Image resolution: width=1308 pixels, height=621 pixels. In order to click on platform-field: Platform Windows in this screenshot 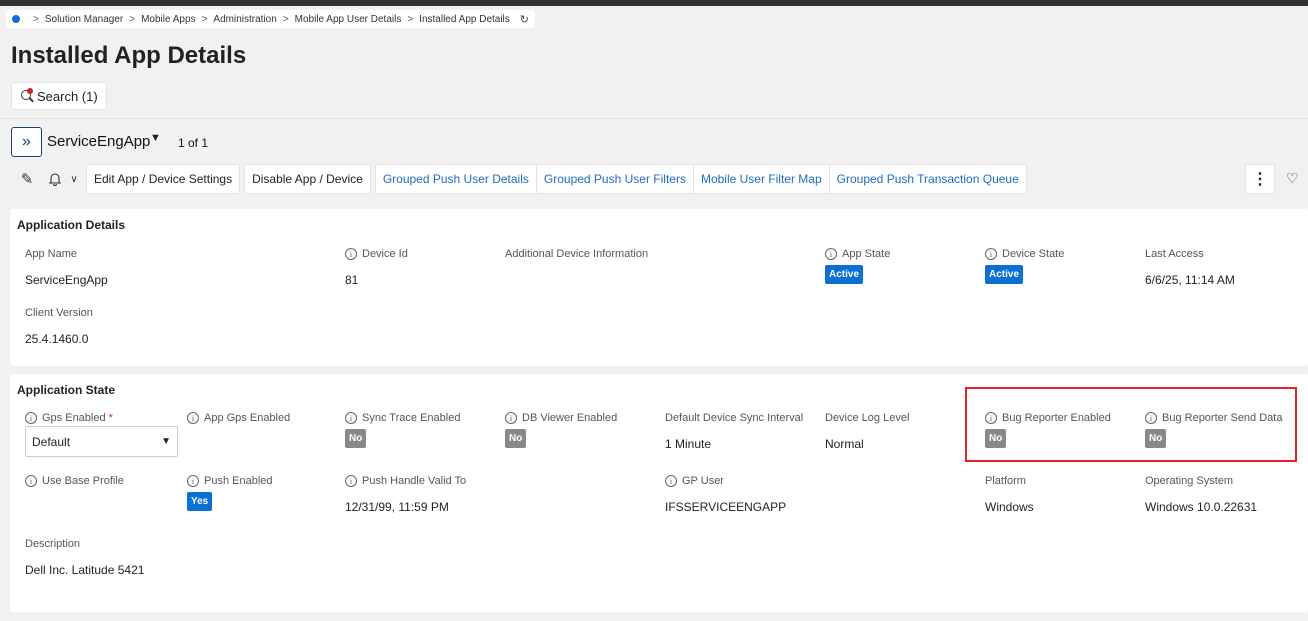, I will do `click(1009, 494)`.